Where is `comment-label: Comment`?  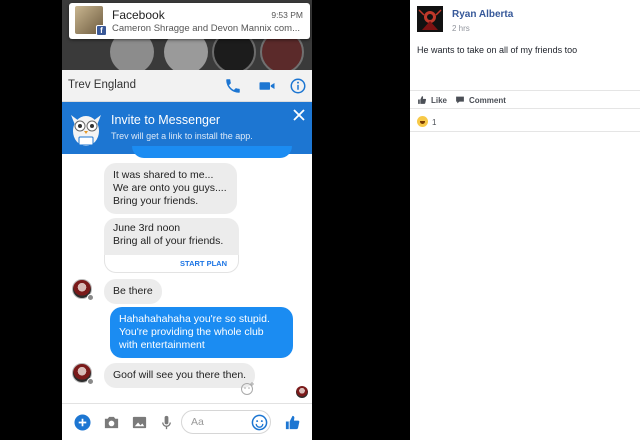 comment-label: Comment is located at coordinates (487, 100).